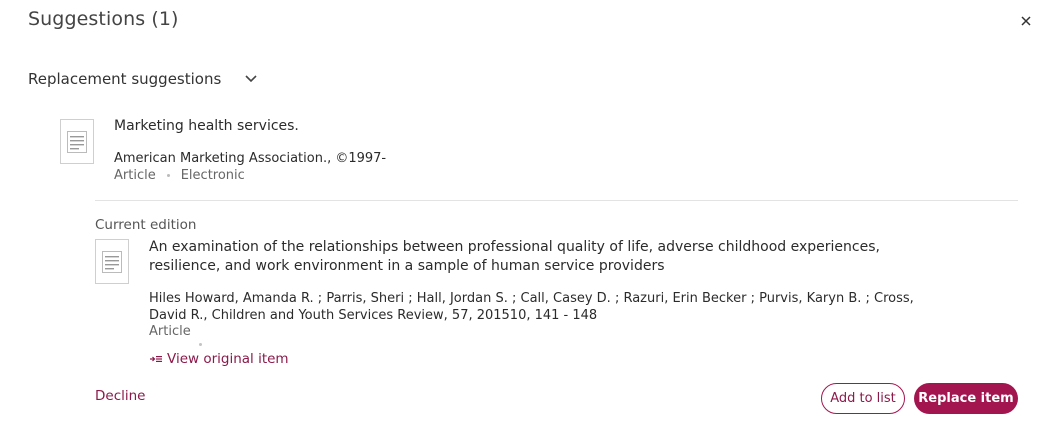 The width and height of the screenshot is (1040, 435). What do you see at coordinates (135, 175) in the screenshot?
I see `suggestion-type: Article` at bounding box center [135, 175].